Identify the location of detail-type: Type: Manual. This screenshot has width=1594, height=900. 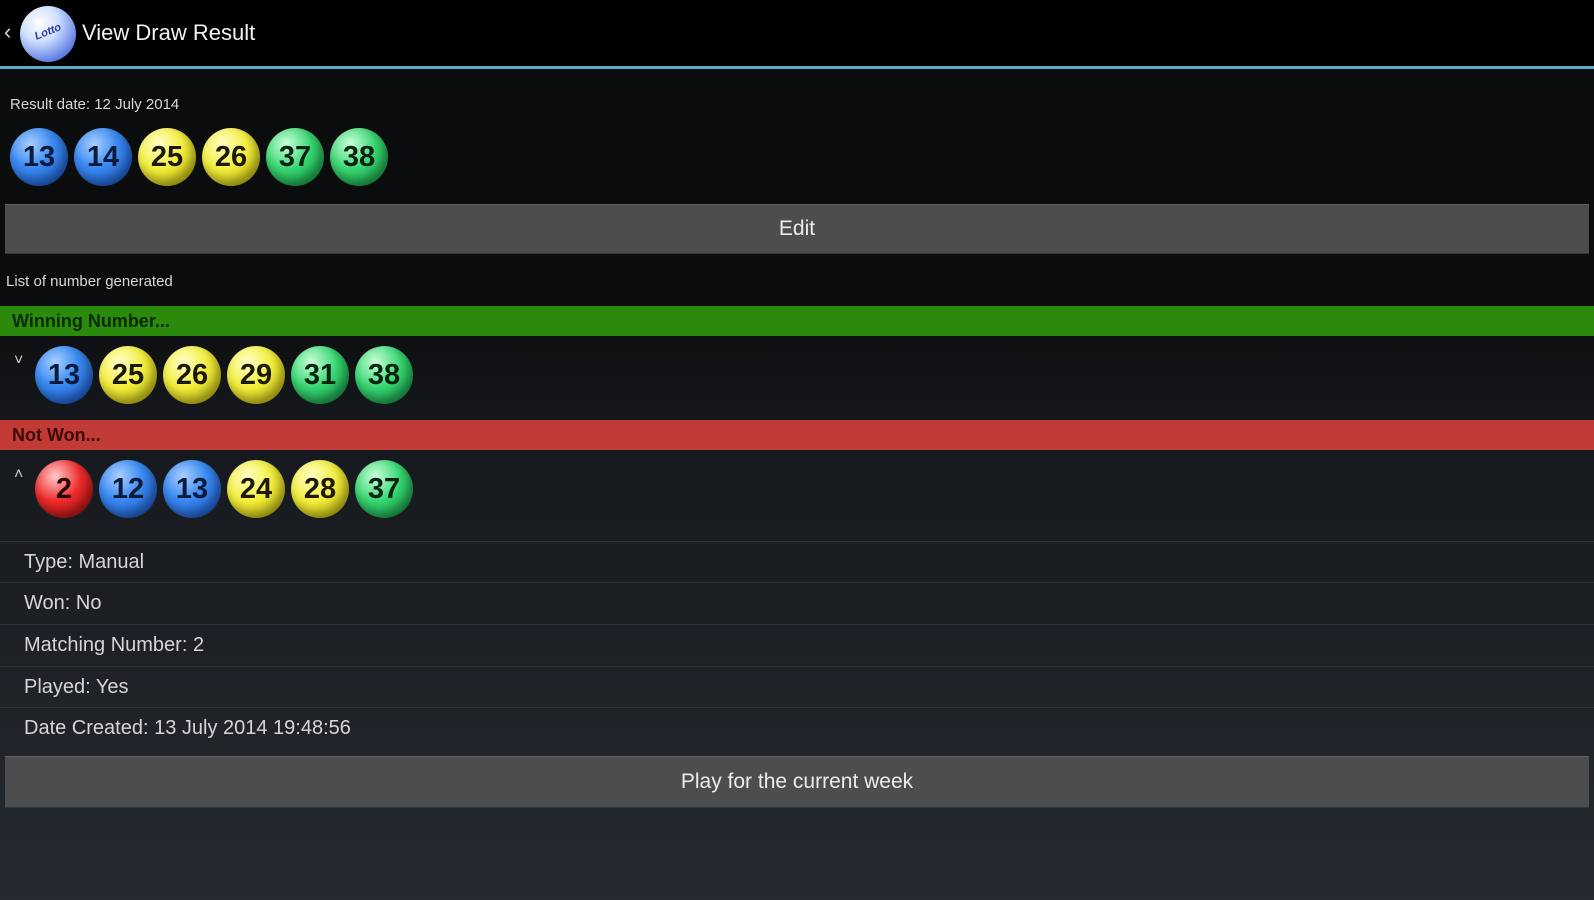
(797, 561).